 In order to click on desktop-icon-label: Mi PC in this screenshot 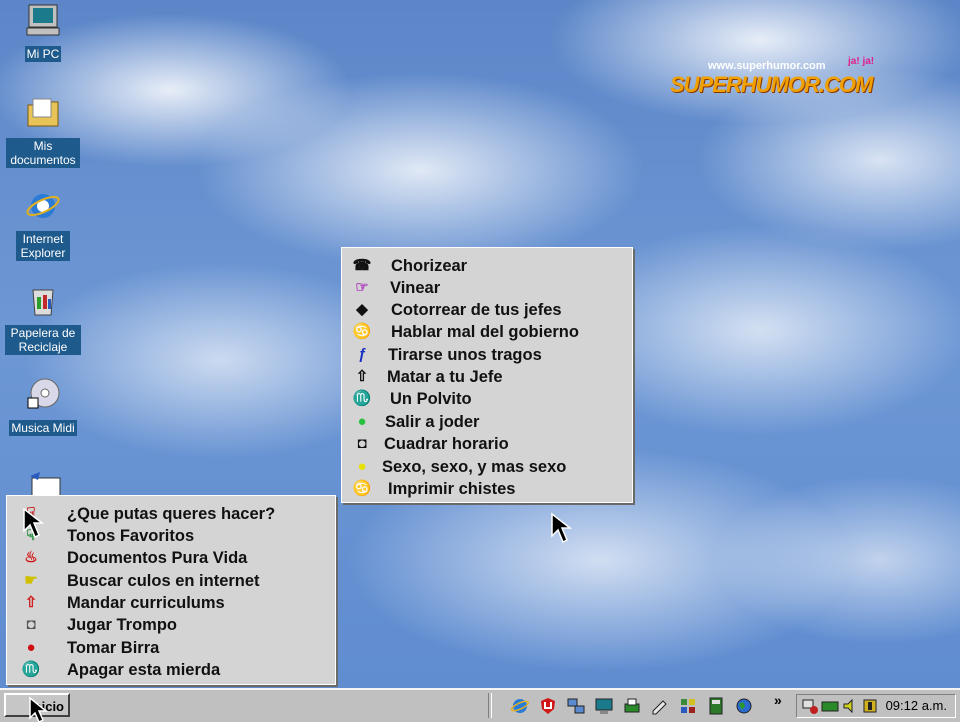, I will do `click(43, 54)`.